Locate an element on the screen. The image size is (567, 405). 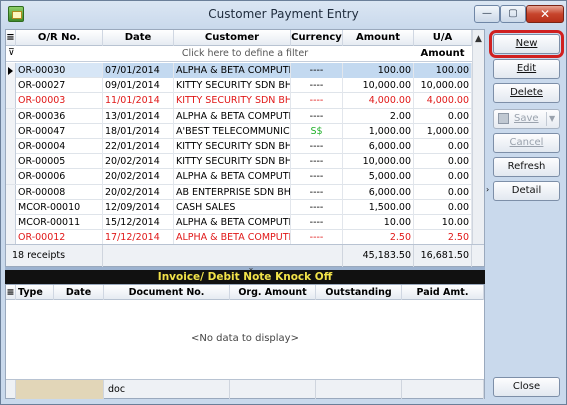
col-document-no: Document No. is located at coordinates (167, 292).